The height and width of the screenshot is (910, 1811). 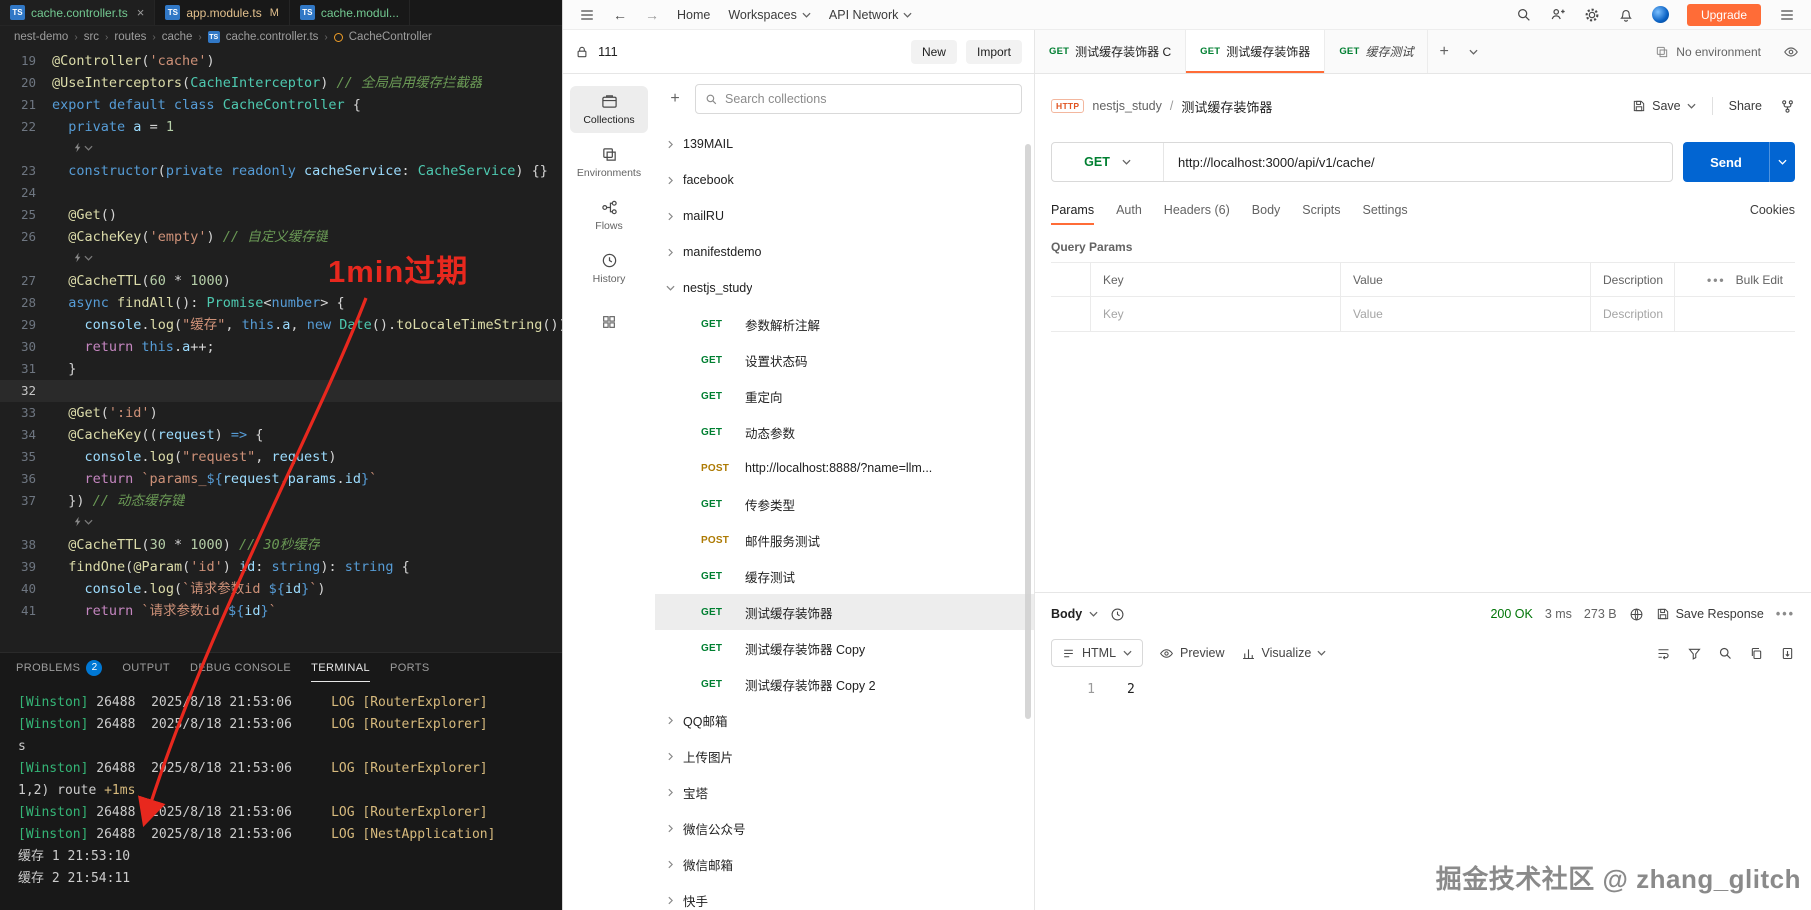 I want to click on request-item: GET 传参类型, so click(x=844, y=504).